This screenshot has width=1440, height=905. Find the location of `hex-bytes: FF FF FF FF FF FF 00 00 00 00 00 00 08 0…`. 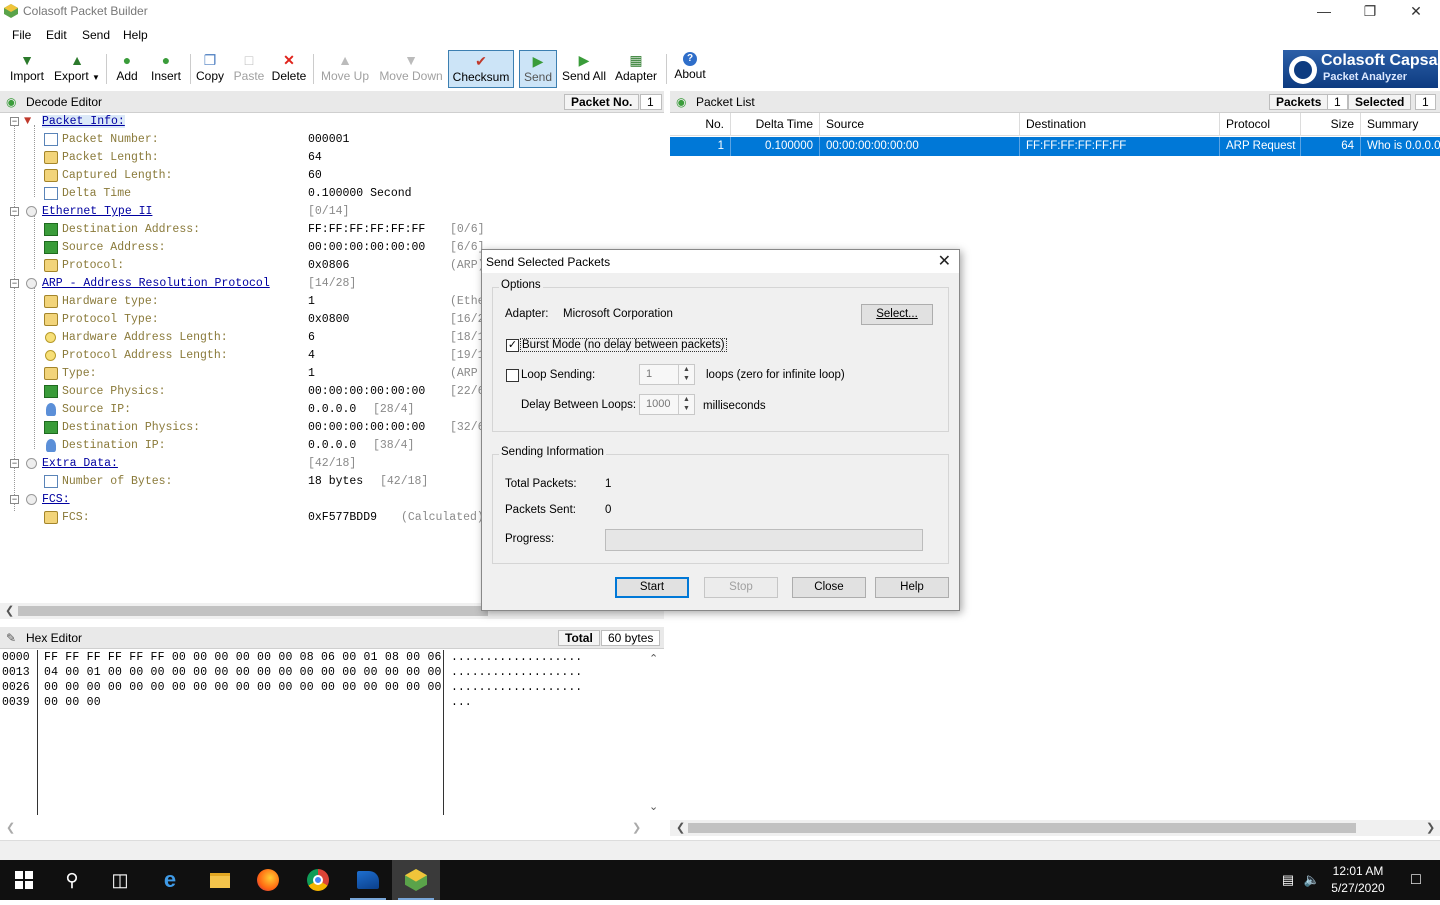

hex-bytes: FF FF FF FF FF FF 00 00 00 00 00 00 08 0… is located at coordinates (243, 657).